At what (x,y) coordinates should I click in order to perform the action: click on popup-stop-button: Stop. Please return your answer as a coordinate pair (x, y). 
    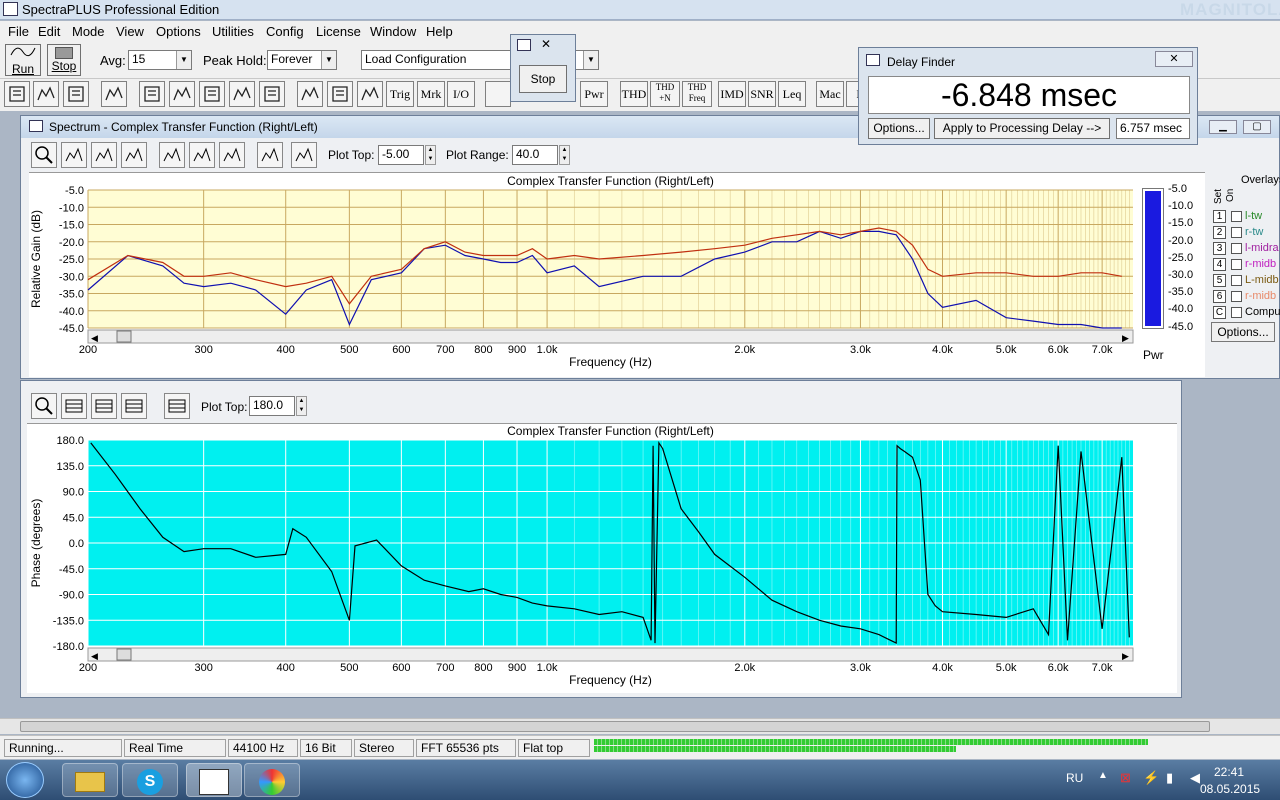
    Looking at the image, I should click on (543, 79).